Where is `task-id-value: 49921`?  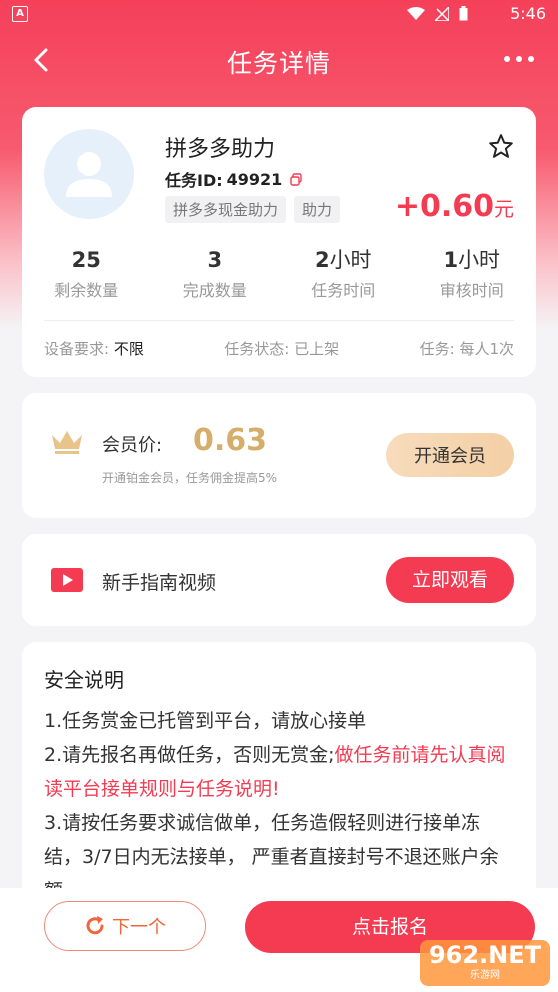
task-id-value: 49921 is located at coordinates (254, 179).